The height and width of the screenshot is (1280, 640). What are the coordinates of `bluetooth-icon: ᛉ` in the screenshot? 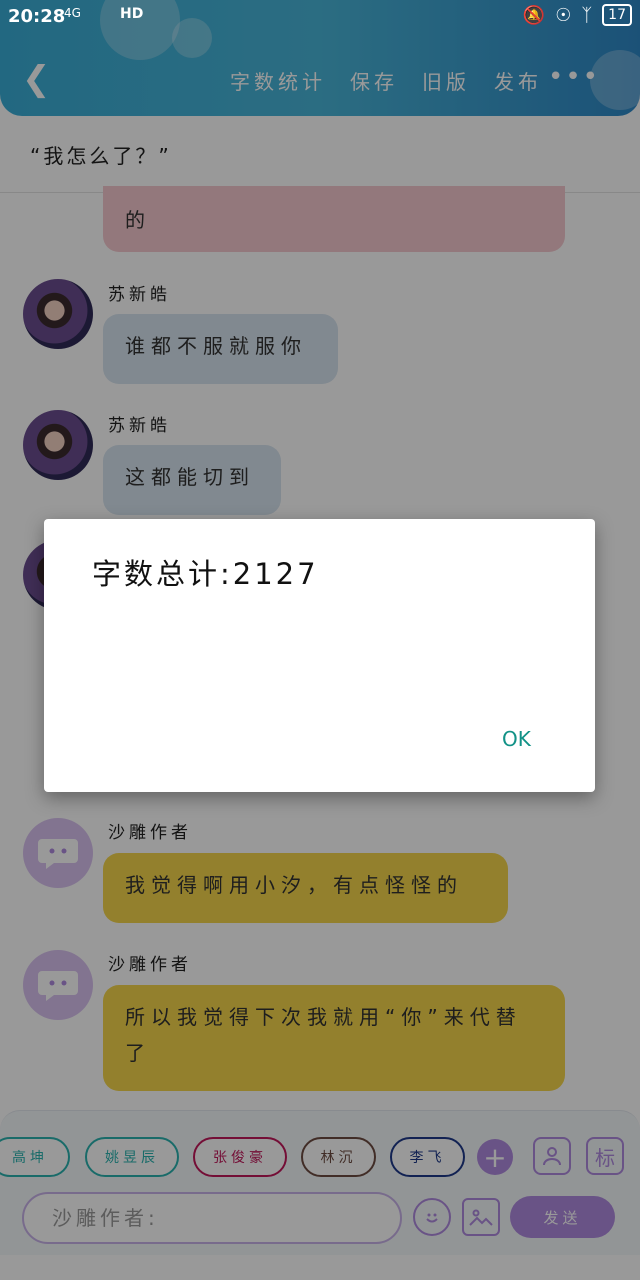 It's located at (587, 15).